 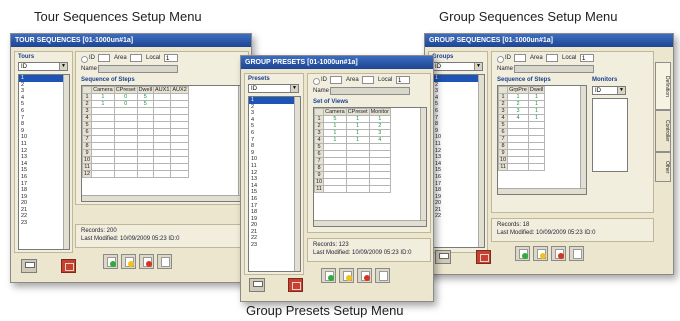 I want to click on table-row: 8, so click(x=135, y=146).